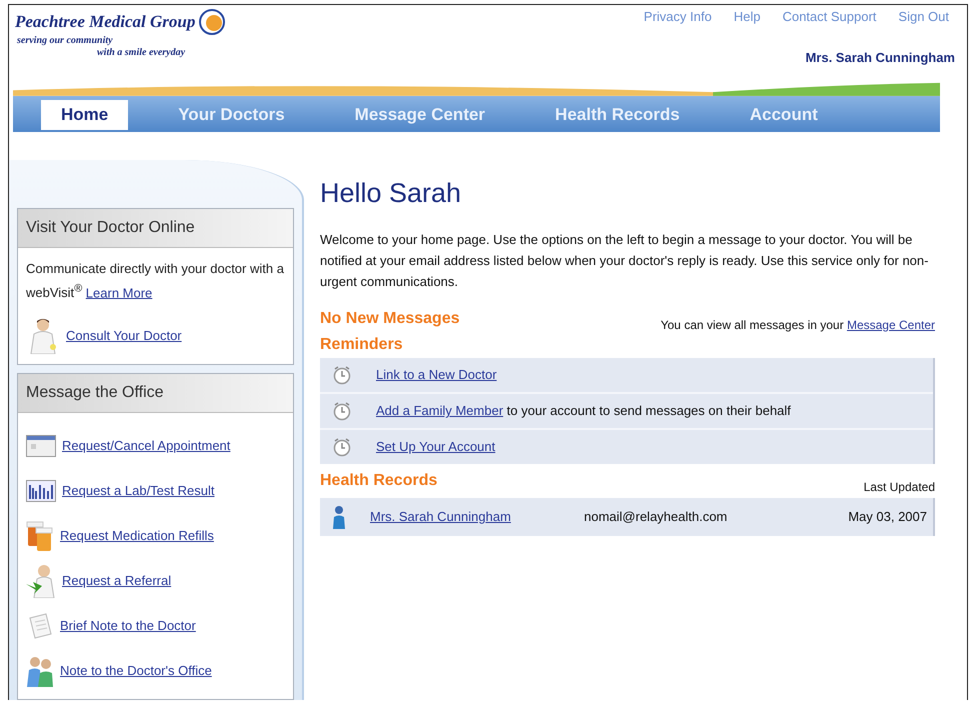  I want to click on sidebar-link: Brief Note to the Doctor, so click(128, 625).